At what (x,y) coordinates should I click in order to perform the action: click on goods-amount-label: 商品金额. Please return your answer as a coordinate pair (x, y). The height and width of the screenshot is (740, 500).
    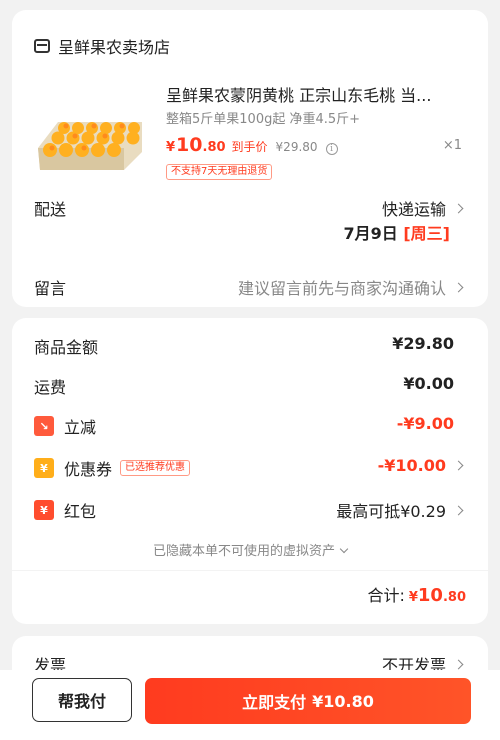
    Looking at the image, I should click on (66, 347).